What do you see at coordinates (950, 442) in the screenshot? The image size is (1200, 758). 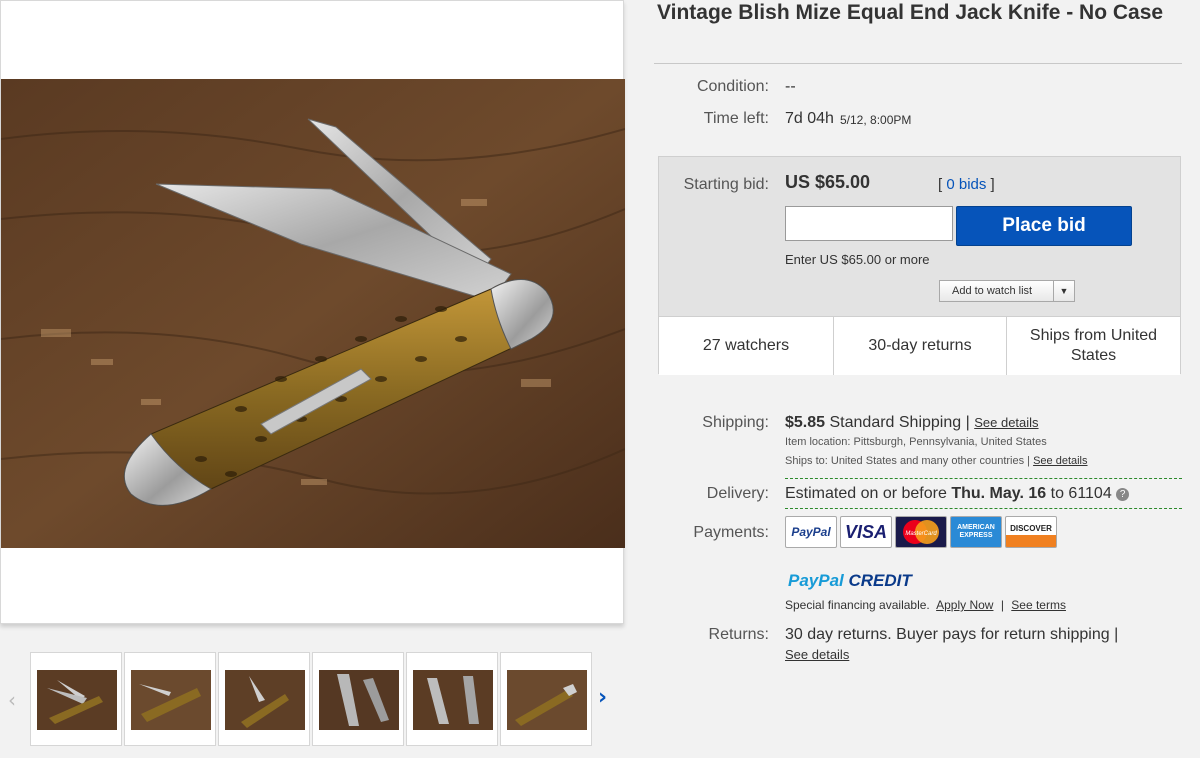 I see `item-location-value: Pittsburgh, Pennsylvania, United States` at bounding box center [950, 442].